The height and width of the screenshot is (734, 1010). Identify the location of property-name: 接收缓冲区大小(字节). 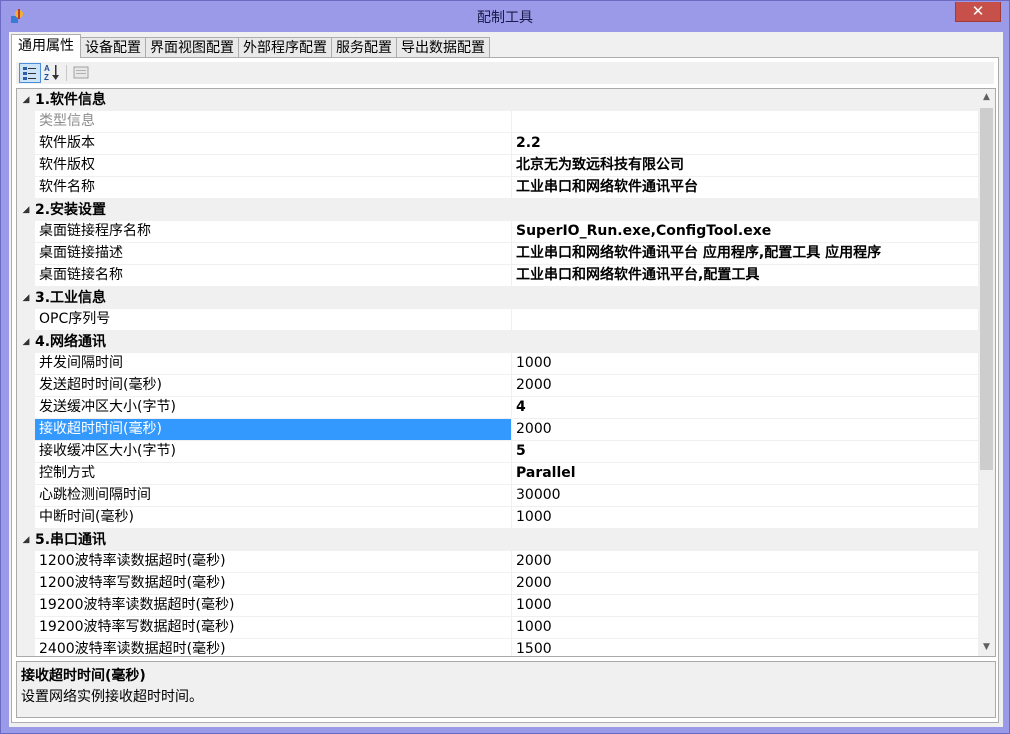
(273, 451).